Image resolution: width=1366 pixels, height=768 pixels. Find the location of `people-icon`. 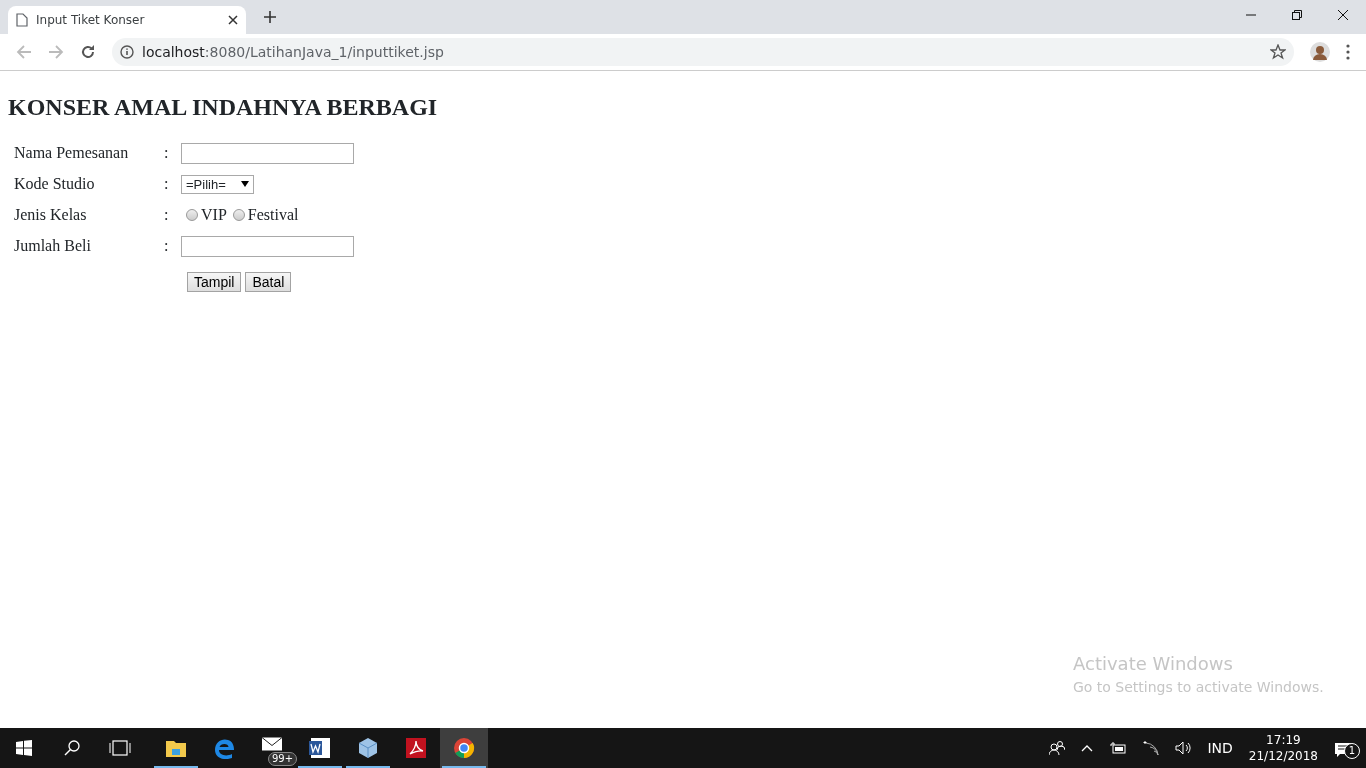

people-icon is located at coordinates (1057, 748).